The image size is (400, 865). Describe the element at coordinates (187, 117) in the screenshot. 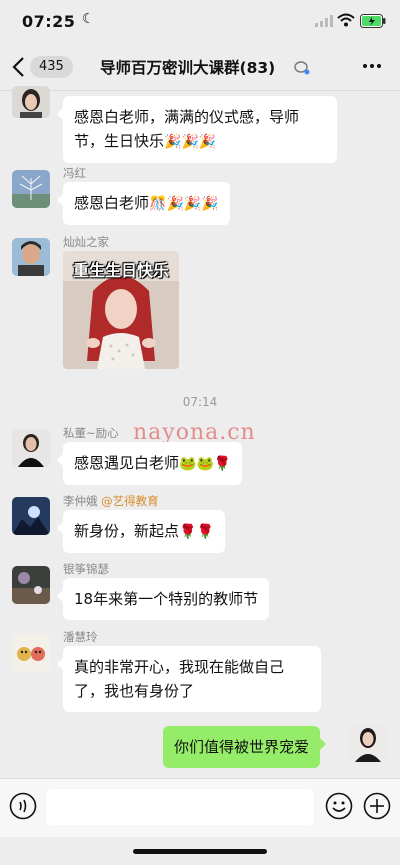

I see `message-text: 感恩白老师，满满的仪式感，导师` at that location.